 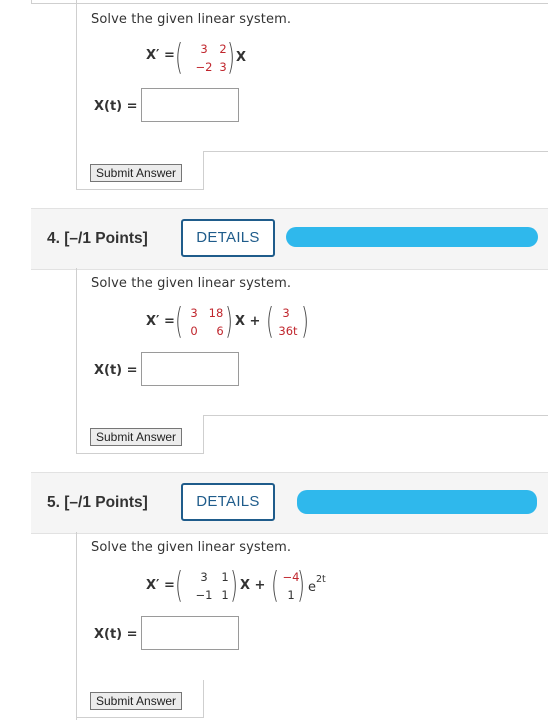 I want to click on matrix-cell: −1, so click(x=204, y=595).